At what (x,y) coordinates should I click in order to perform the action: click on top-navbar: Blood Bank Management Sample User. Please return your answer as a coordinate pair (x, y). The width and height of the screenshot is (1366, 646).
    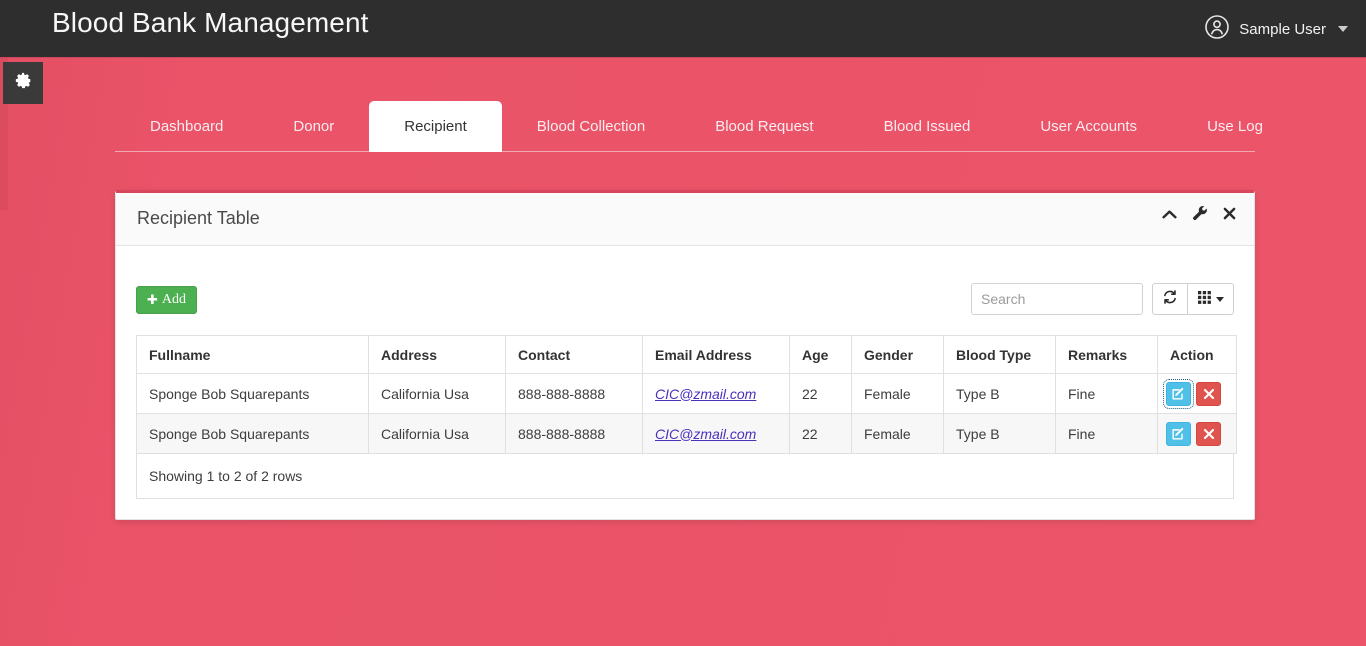
    Looking at the image, I should click on (683, 29).